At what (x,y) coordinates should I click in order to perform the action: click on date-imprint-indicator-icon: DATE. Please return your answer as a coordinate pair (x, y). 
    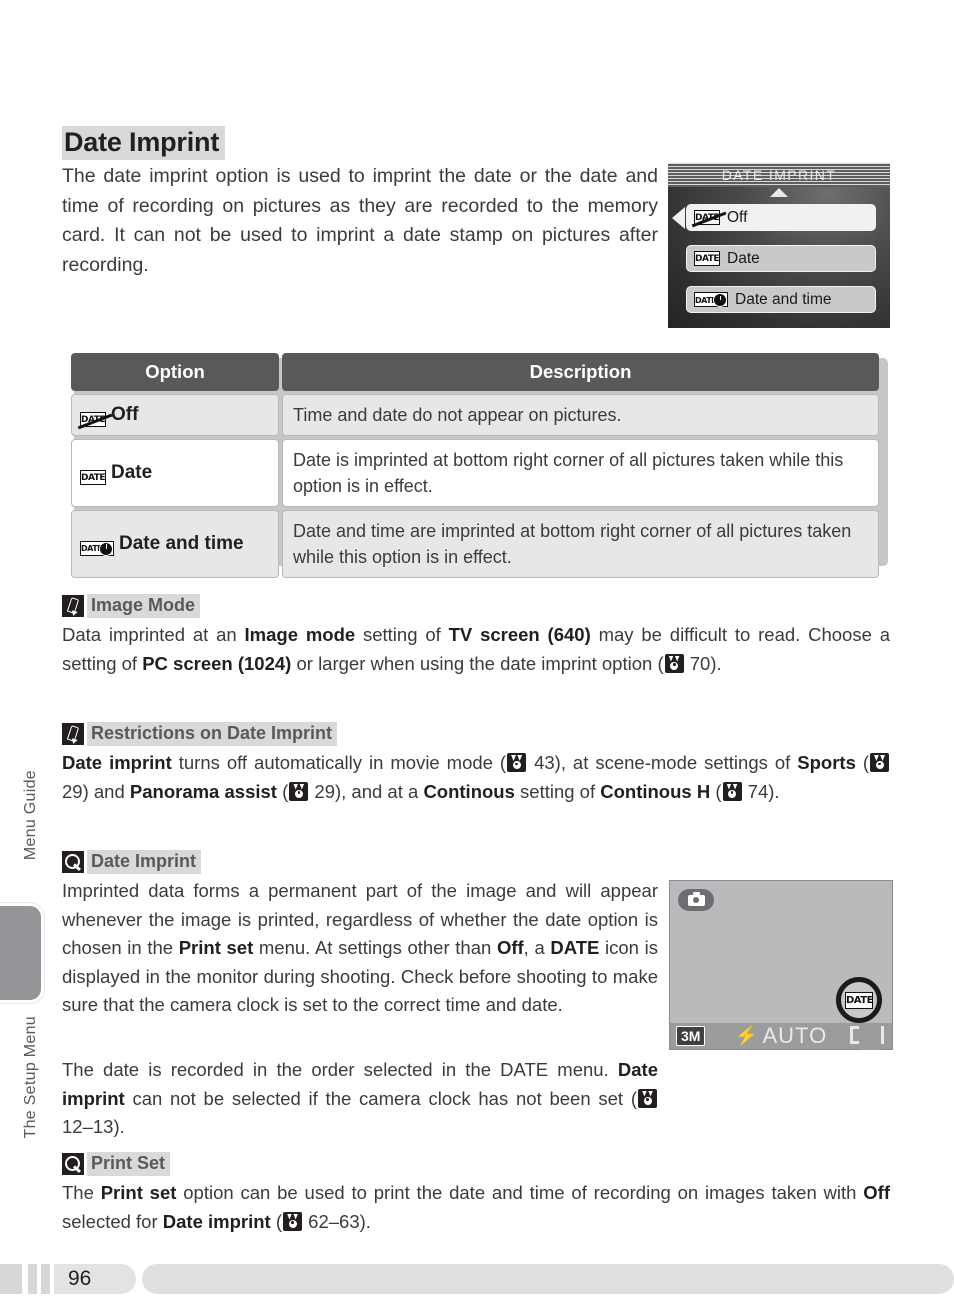
    Looking at the image, I should click on (859, 1000).